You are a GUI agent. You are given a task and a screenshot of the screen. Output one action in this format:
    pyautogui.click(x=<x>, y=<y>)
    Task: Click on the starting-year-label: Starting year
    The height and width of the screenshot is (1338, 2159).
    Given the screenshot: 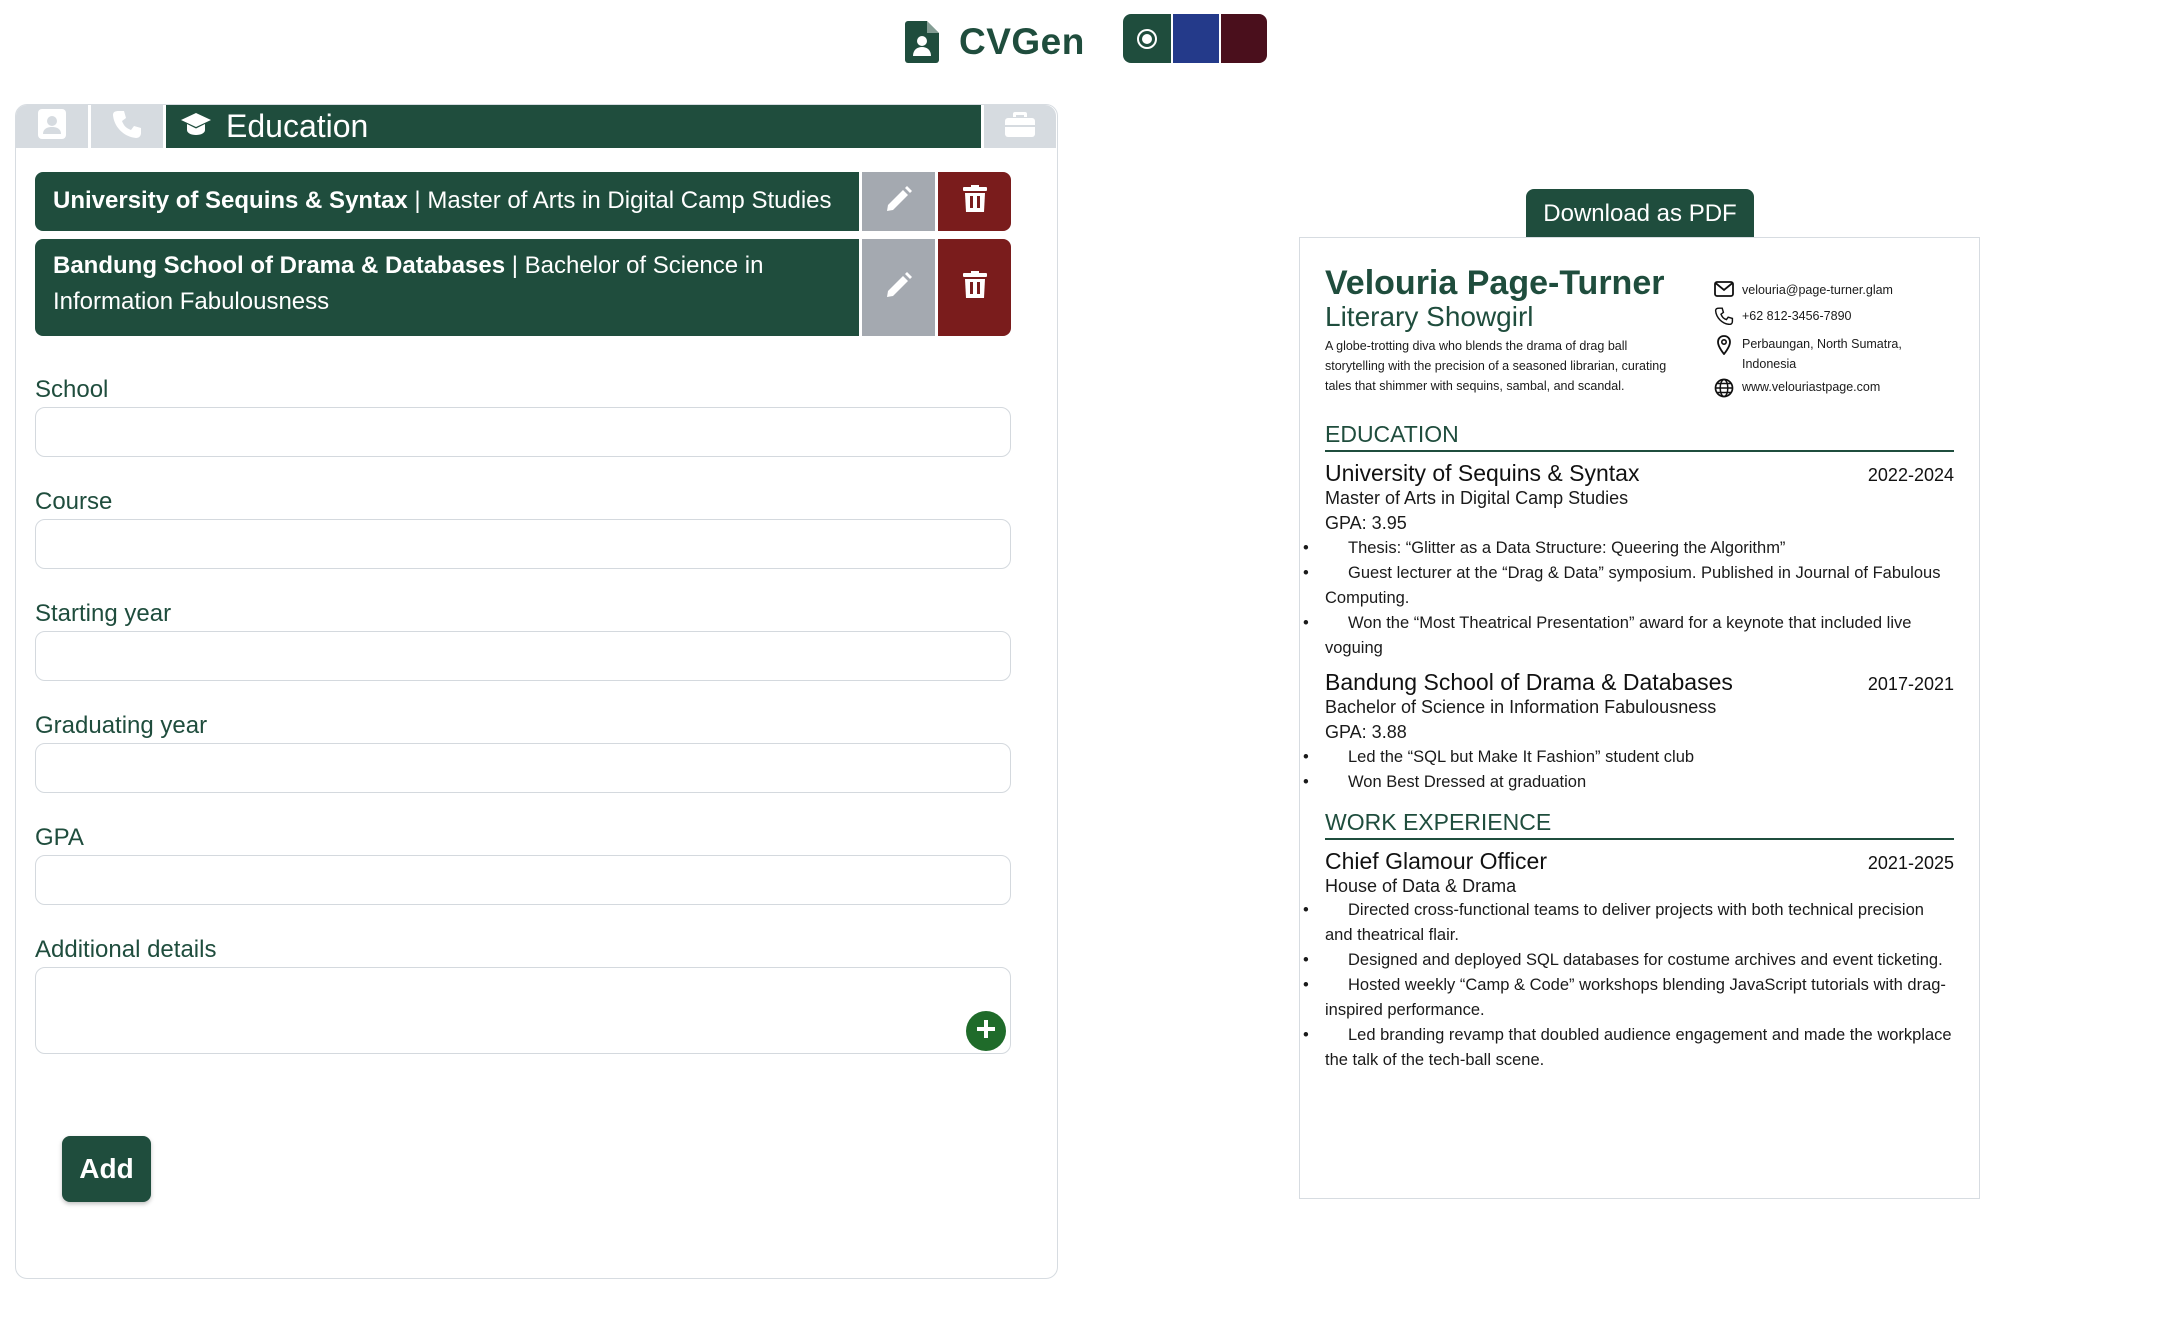 What is the action you would take?
    pyautogui.click(x=103, y=613)
    